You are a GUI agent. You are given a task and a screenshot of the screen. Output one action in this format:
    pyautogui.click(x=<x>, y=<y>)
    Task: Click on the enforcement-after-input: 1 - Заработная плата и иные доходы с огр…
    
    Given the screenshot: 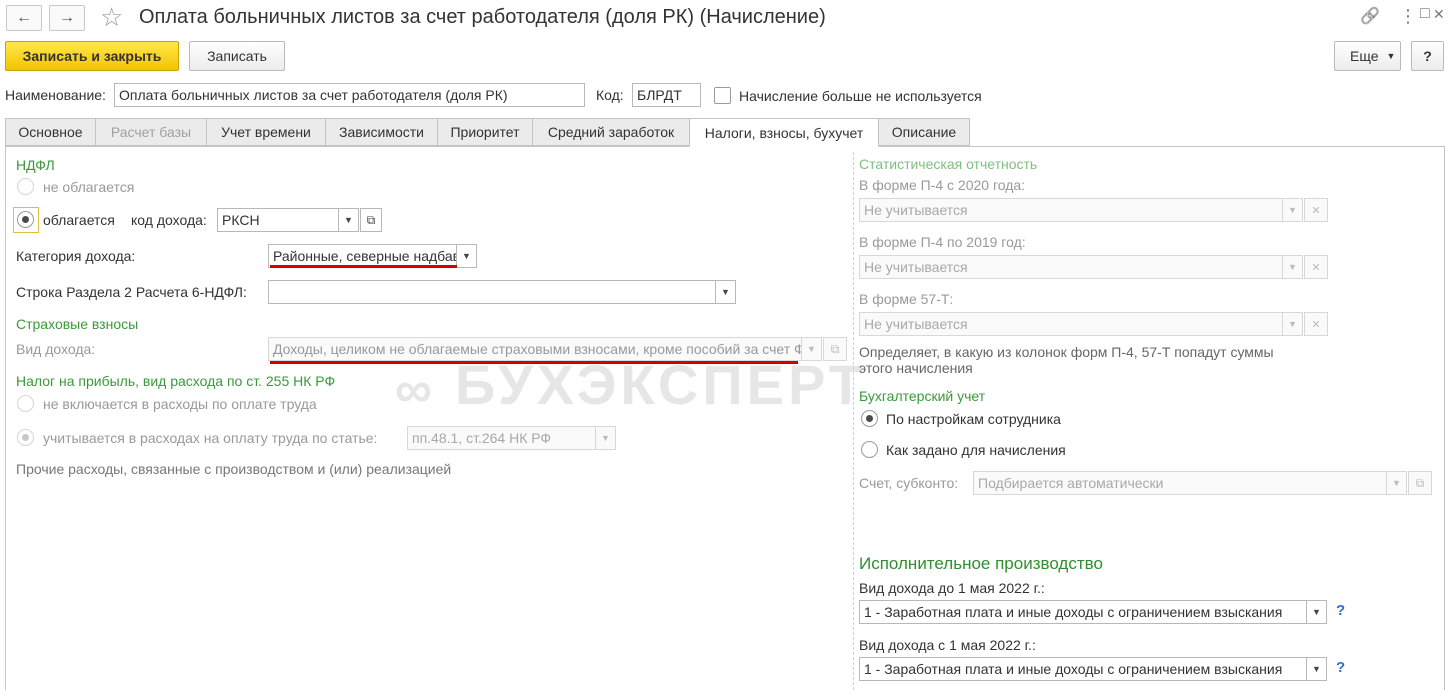 What is the action you would take?
    pyautogui.click(x=1083, y=669)
    